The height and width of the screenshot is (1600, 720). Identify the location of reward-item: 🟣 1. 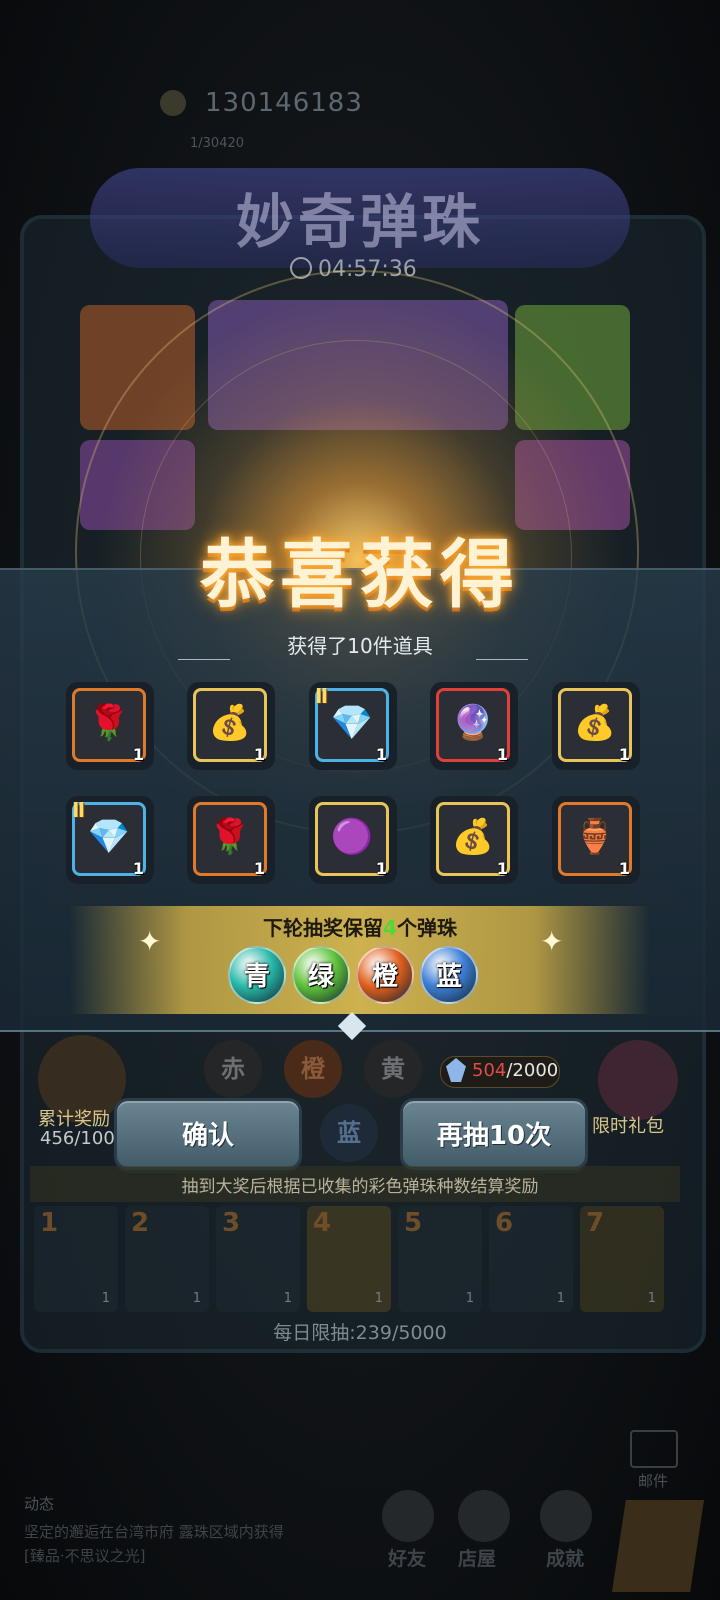
(353, 840).